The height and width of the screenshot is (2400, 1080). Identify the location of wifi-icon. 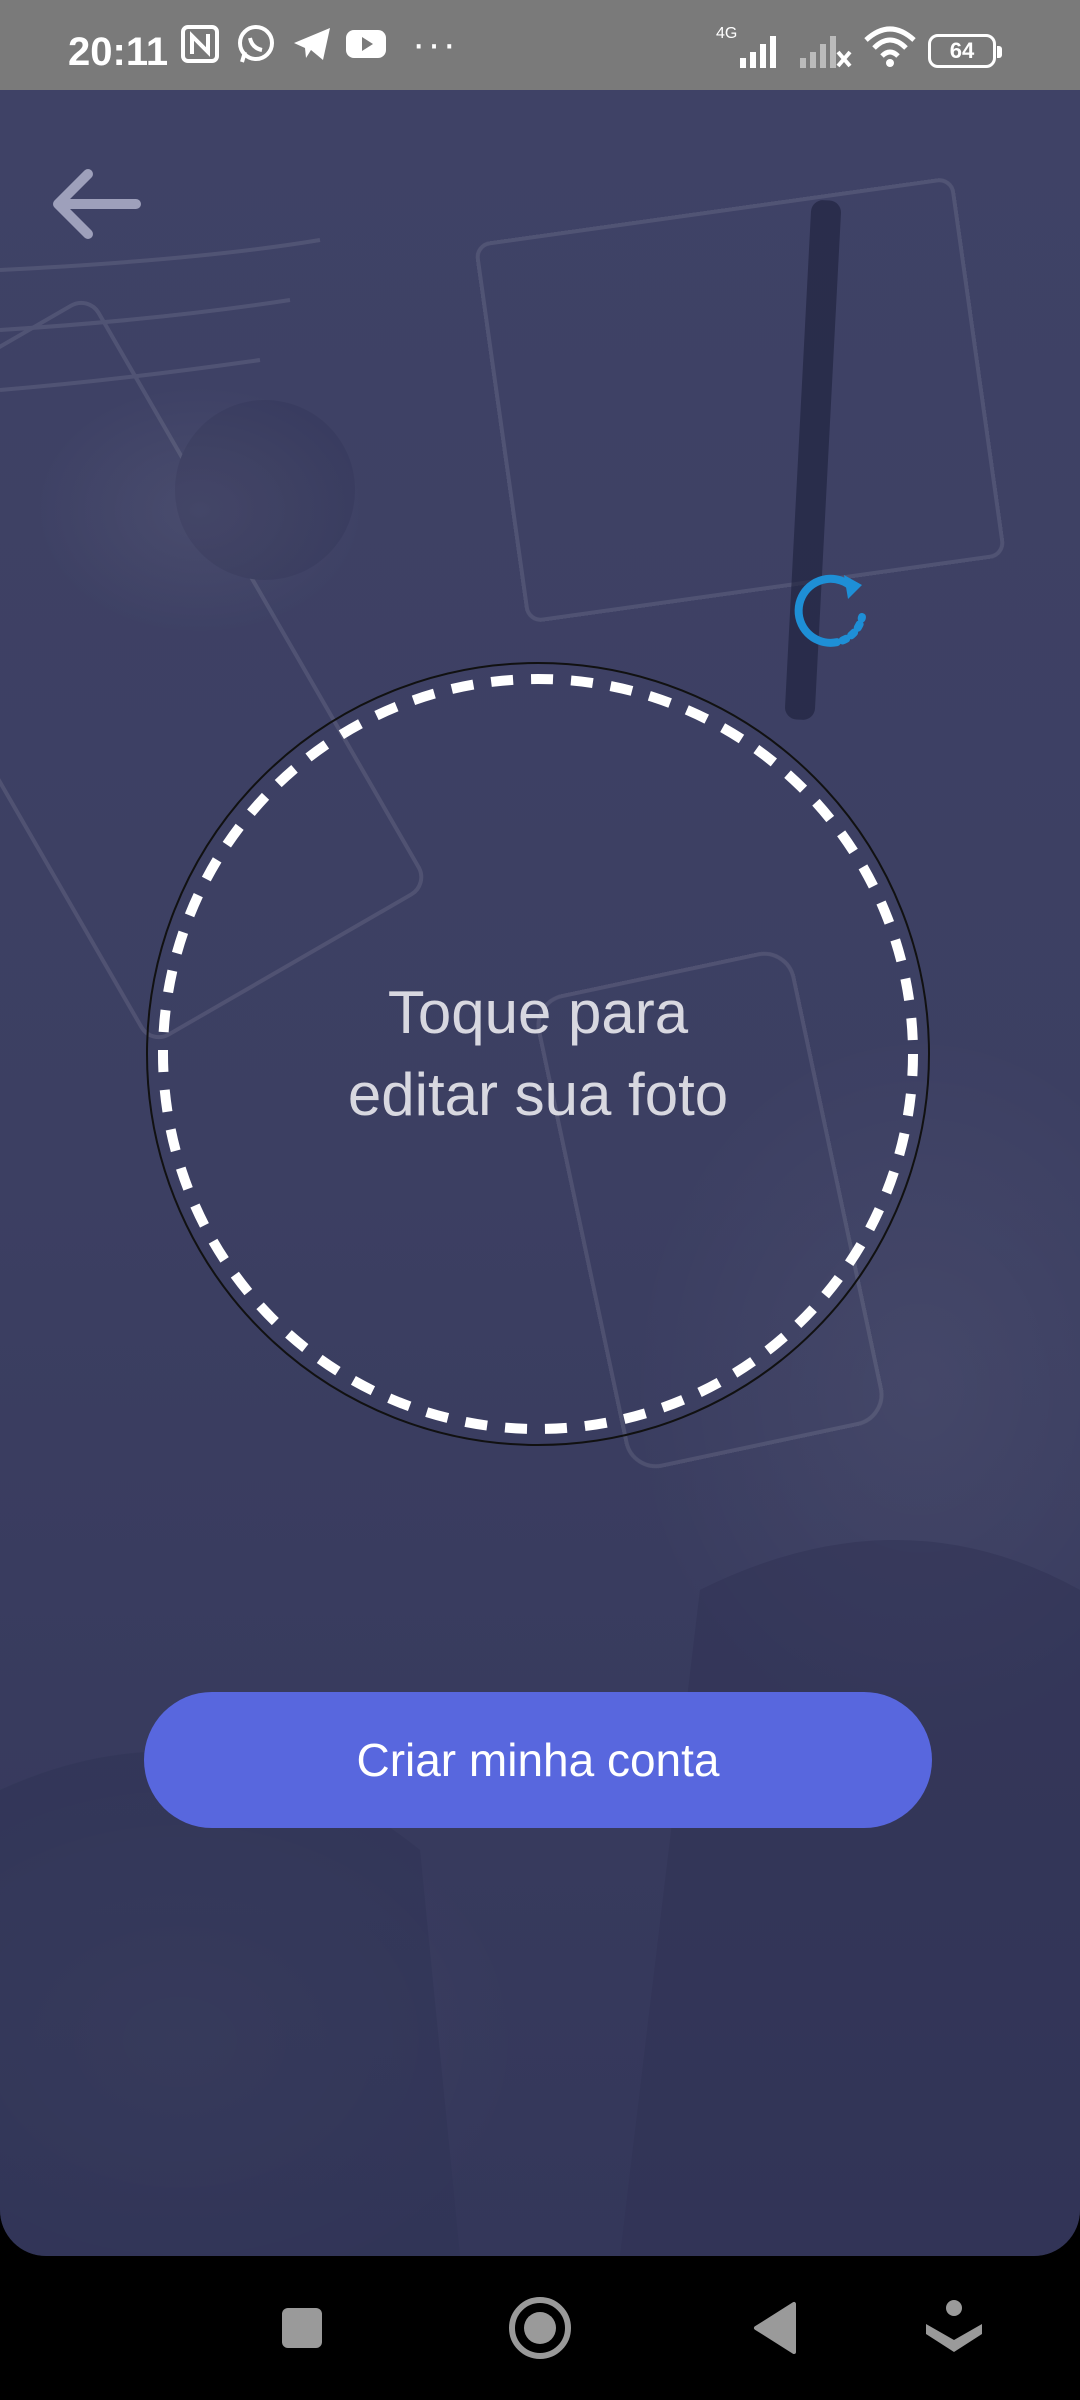
(890, 44).